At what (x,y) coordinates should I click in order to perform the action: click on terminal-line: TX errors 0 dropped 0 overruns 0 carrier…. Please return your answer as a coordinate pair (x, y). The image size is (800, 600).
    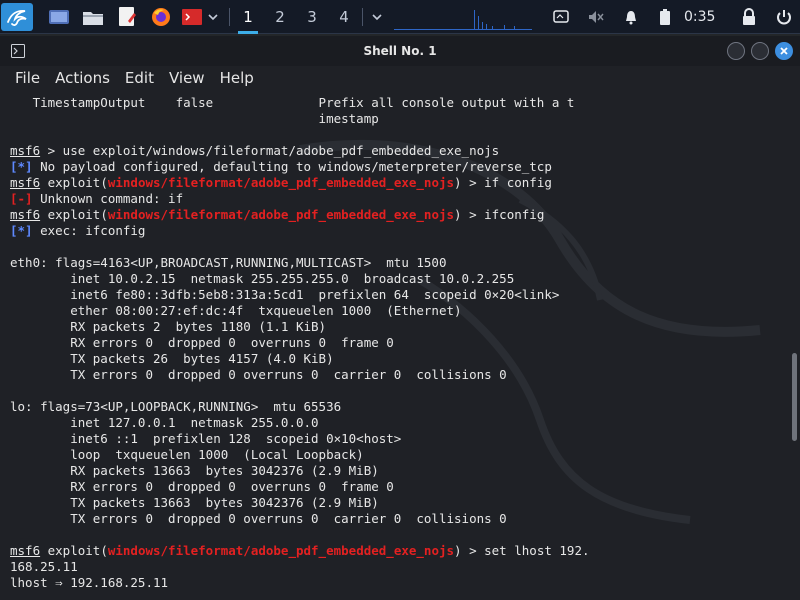
    Looking at the image, I should click on (300, 375).